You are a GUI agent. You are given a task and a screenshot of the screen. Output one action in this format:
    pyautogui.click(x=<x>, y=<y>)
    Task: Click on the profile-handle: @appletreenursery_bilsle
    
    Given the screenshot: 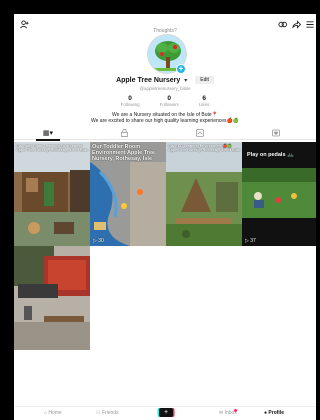 What is the action you would take?
    pyautogui.click(x=165, y=88)
    